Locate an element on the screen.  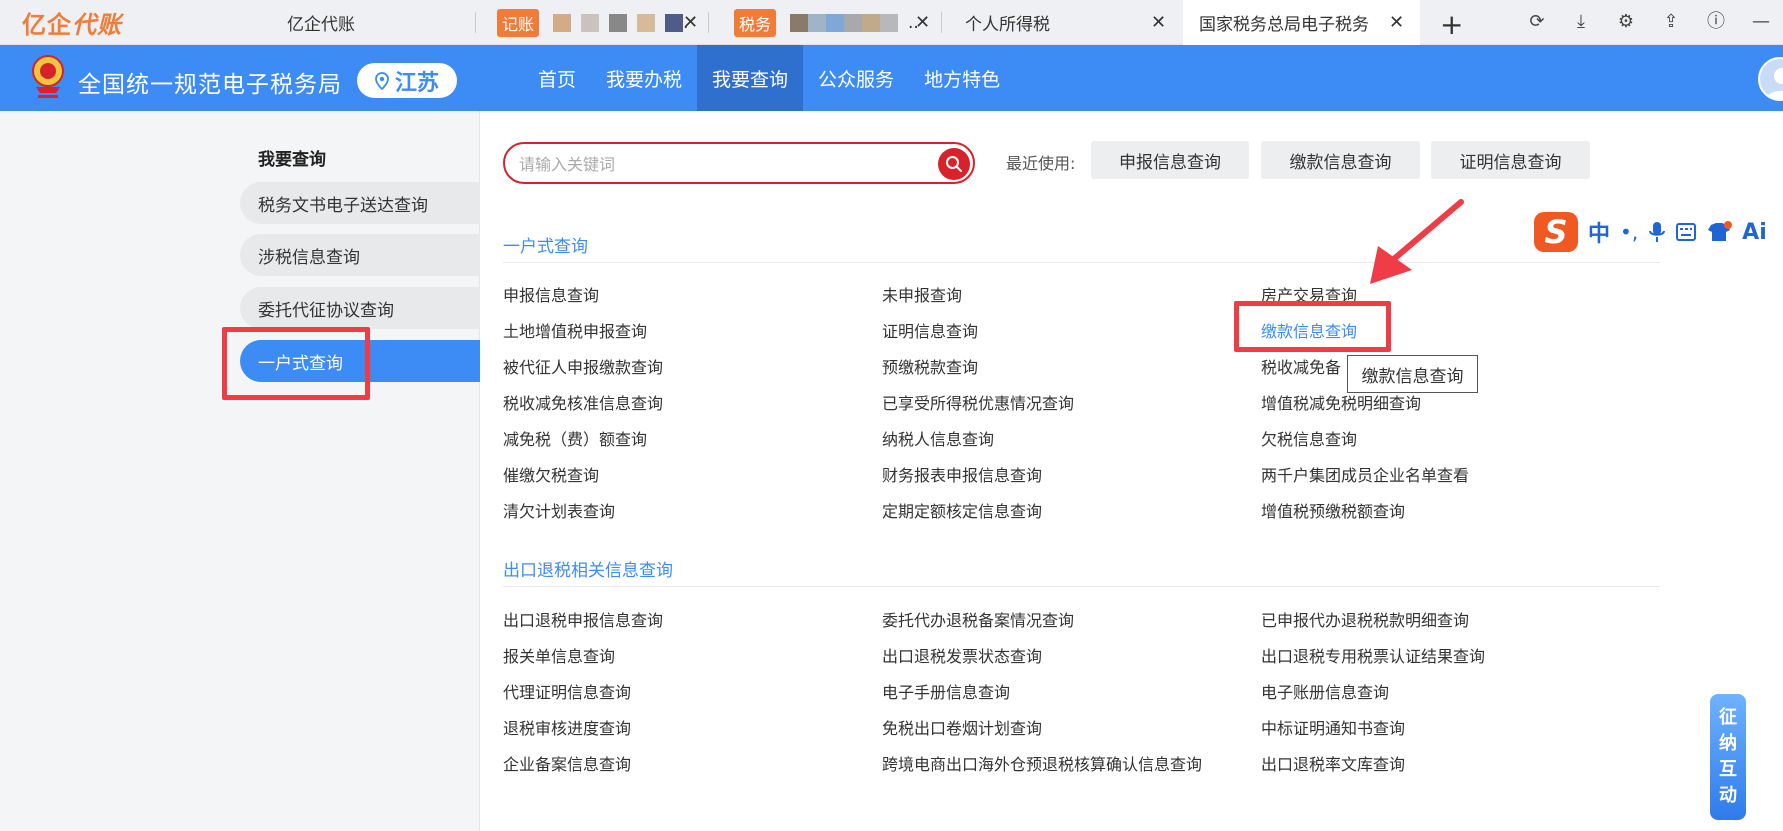
search-box is located at coordinates (739, 163).